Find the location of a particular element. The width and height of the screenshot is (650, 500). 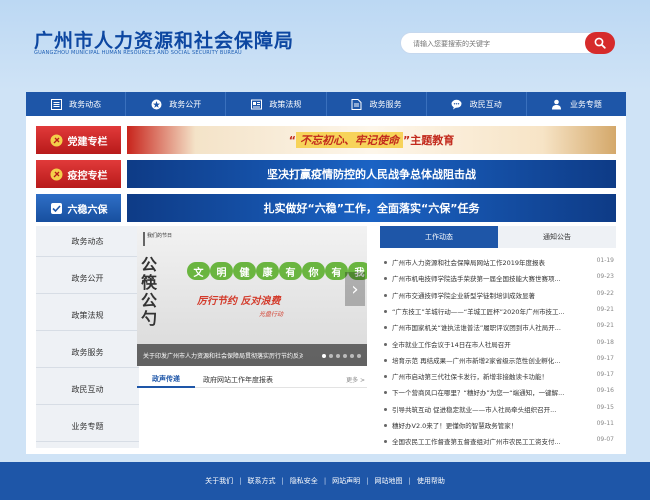

news-title: 穗好办V2.0来了！更懂你的智慧政务管家！ is located at coordinates (489, 425).